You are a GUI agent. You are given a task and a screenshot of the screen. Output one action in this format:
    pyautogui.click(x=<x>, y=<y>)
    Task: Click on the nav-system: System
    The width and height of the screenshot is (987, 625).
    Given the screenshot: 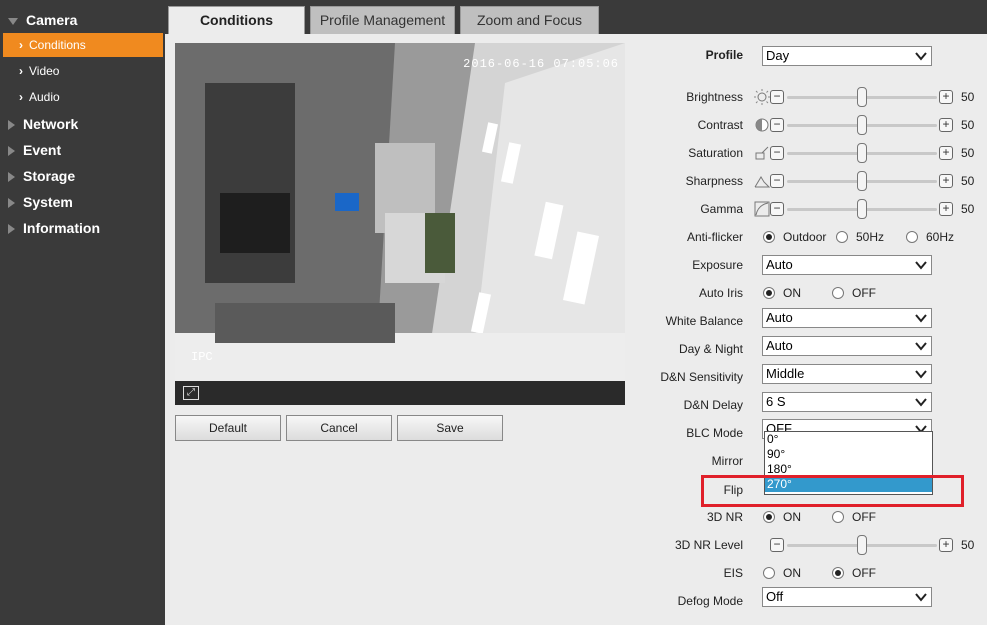 What is the action you would take?
    pyautogui.click(x=82, y=202)
    